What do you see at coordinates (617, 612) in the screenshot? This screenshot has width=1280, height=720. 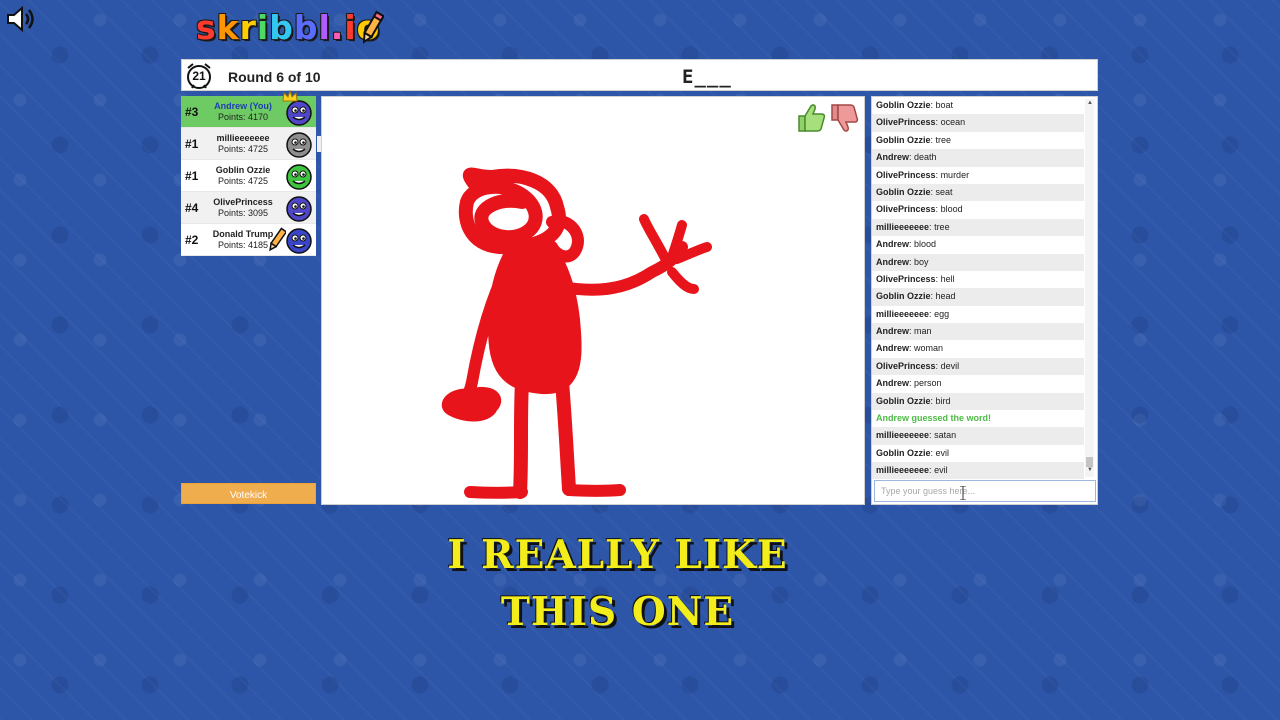 I see `caption-line-2: THIS ONE` at bounding box center [617, 612].